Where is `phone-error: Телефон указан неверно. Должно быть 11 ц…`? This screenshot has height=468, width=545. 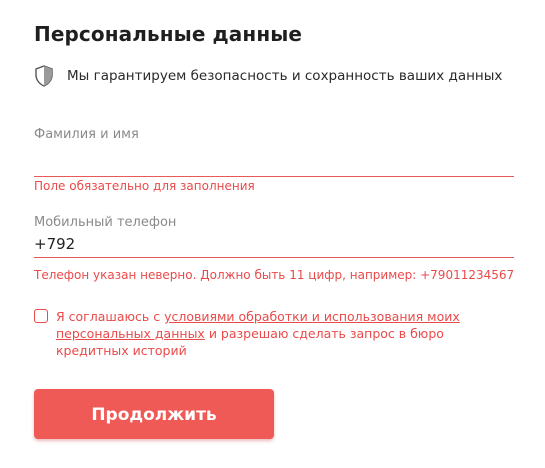
phone-error: Телефон указан неверно. Должно быть 11 ц… is located at coordinates (274, 275).